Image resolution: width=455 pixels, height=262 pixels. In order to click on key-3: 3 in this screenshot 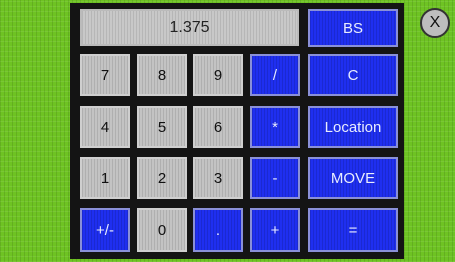, I will do `click(218, 178)`.